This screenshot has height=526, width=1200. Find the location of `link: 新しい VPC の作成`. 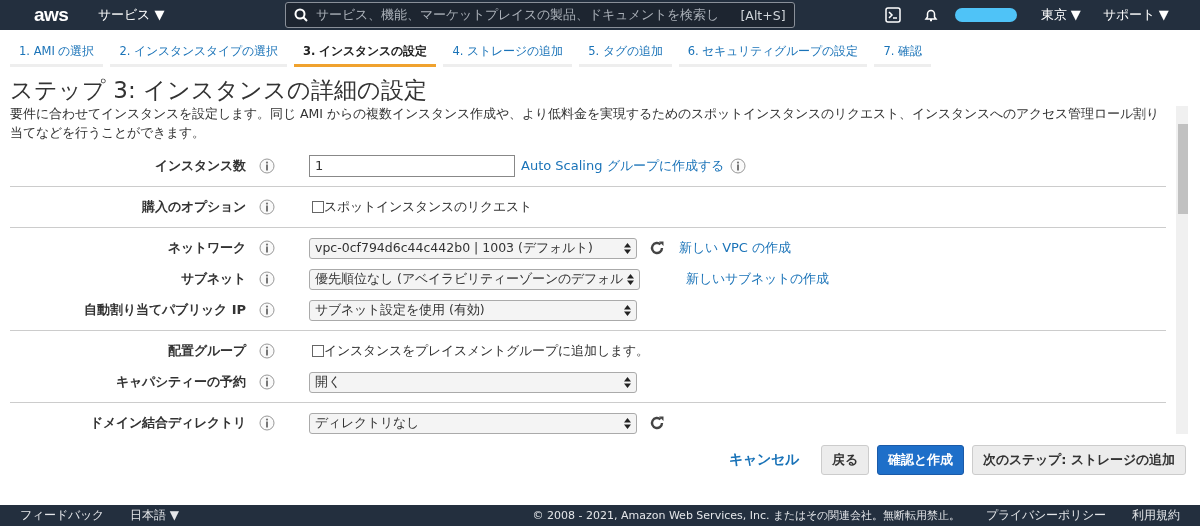

link: 新しい VPC の作成 is located at coordinates (735, 248).